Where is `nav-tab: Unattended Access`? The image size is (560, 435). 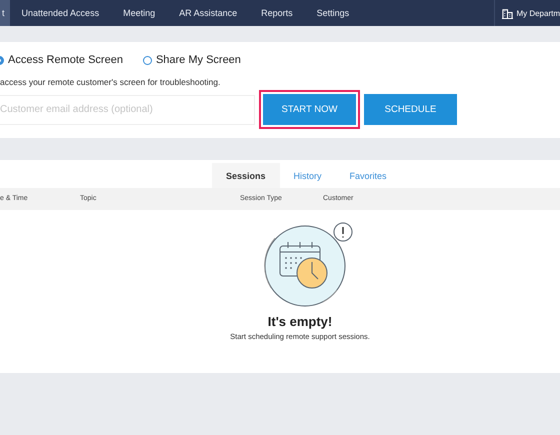 nav-tab: Unattended Access is located at coordinates (61, 13).